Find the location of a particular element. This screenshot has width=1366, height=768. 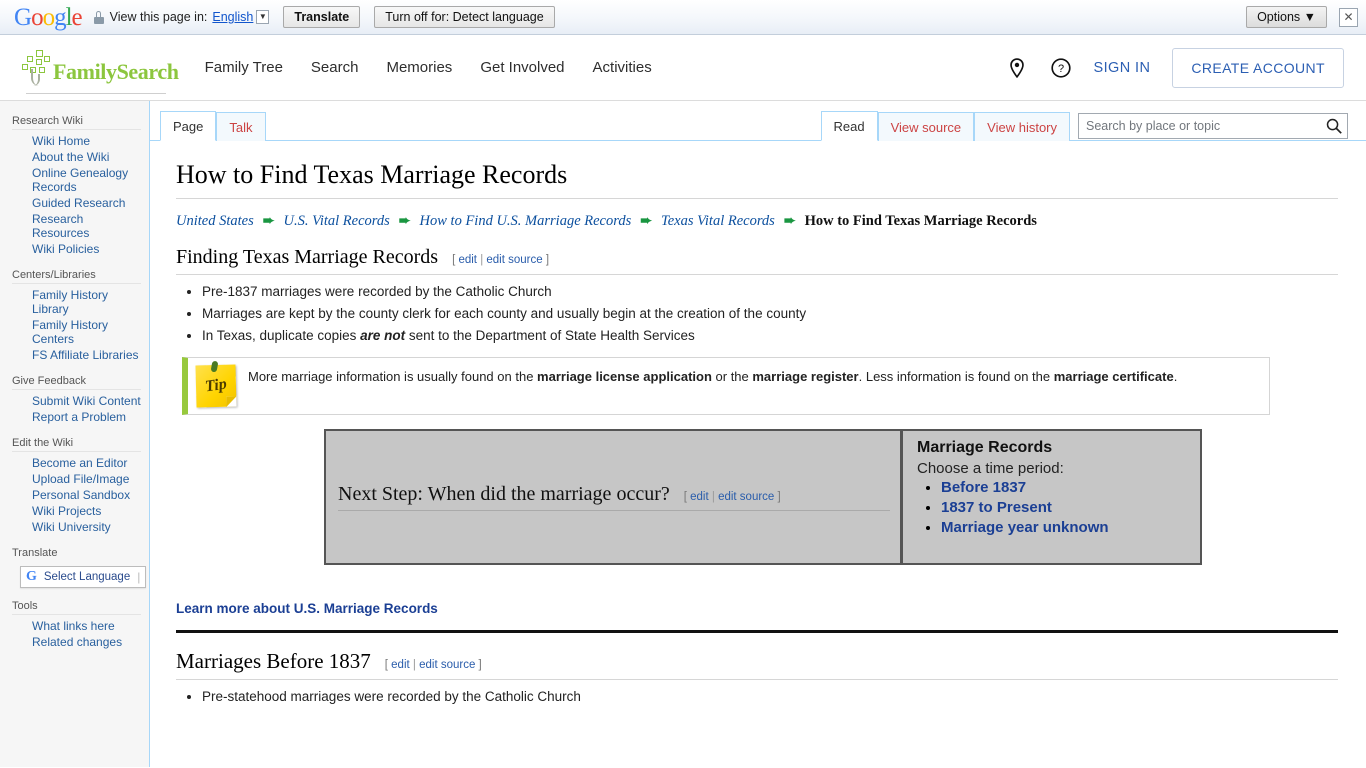

map-pin-icon is located at coordinates (1017, 68).